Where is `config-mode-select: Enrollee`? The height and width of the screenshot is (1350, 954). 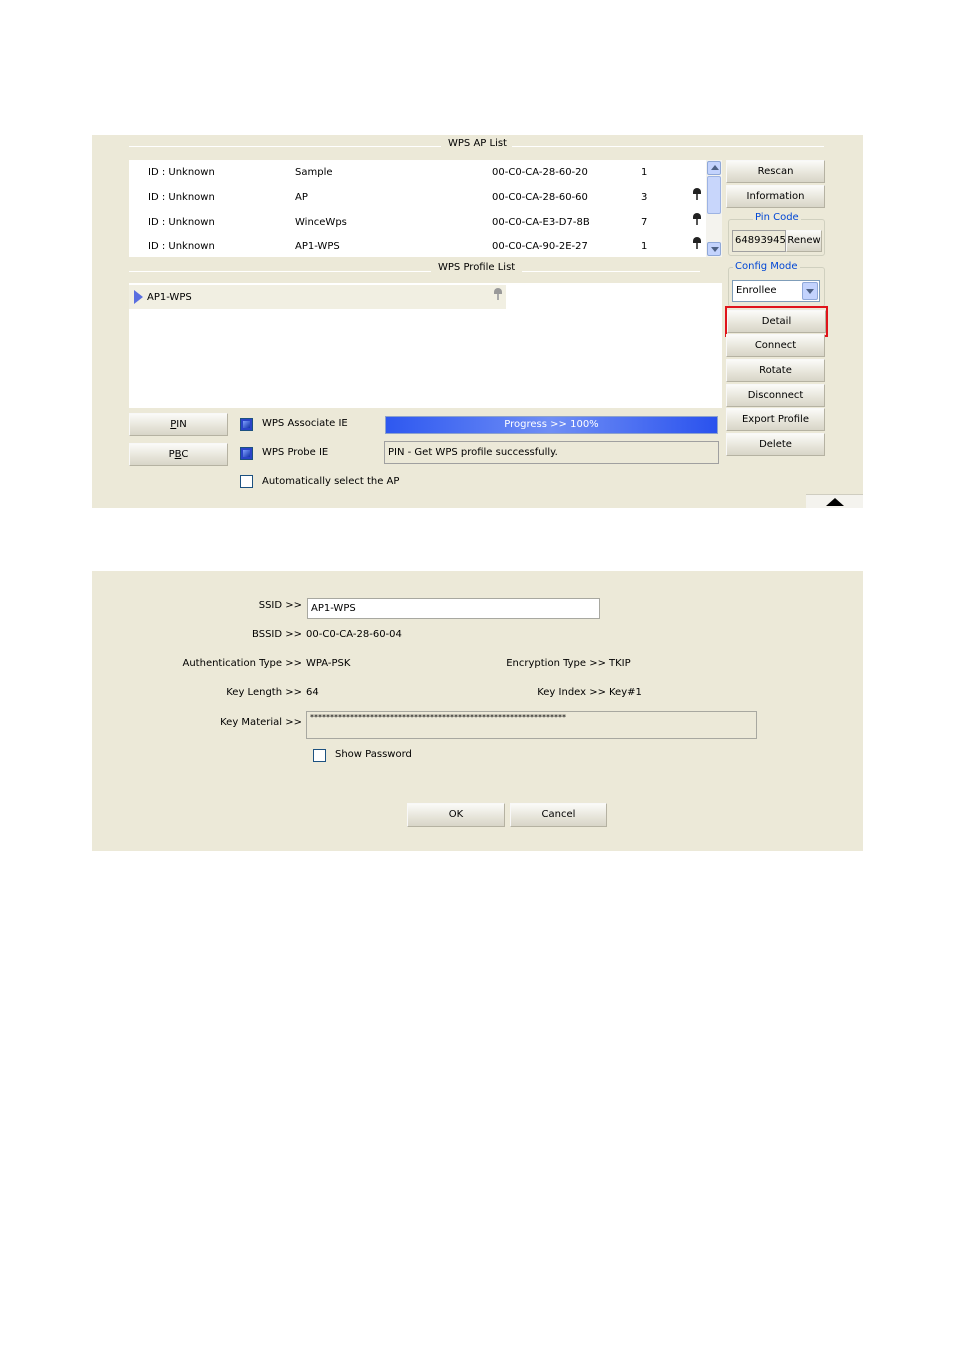
config-mode-select: Enrollee is located at coordinates (776, 291).